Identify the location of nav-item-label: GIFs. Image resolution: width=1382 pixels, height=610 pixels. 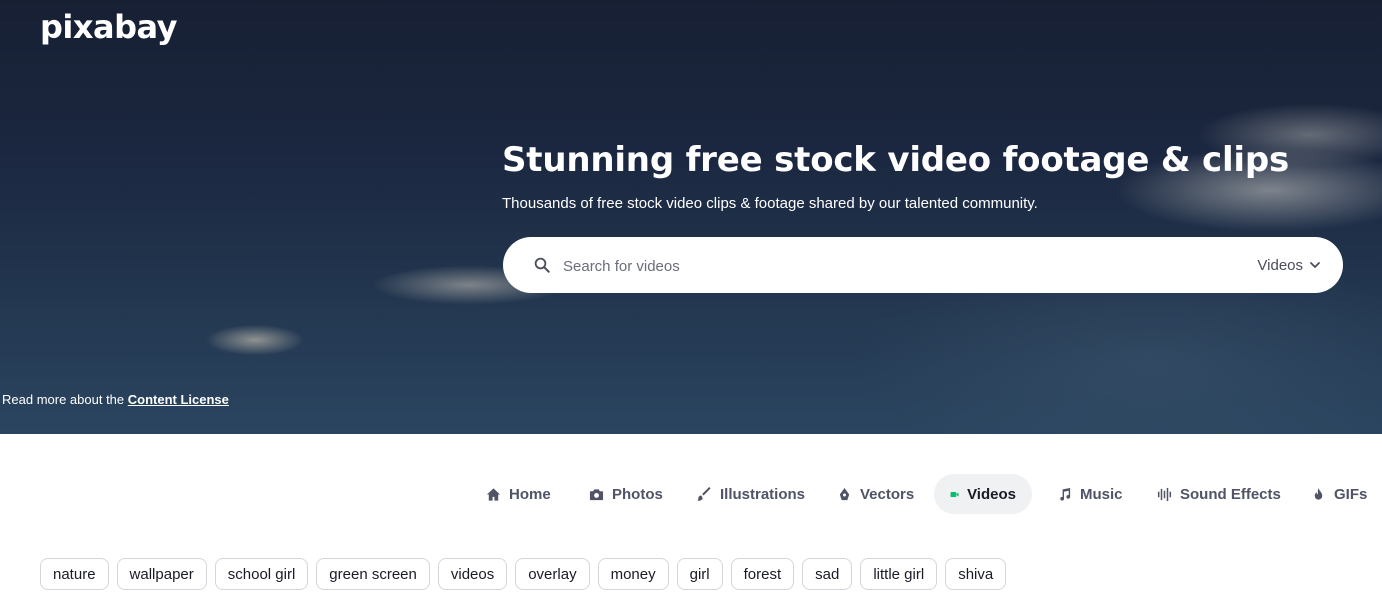
(1351, 494).